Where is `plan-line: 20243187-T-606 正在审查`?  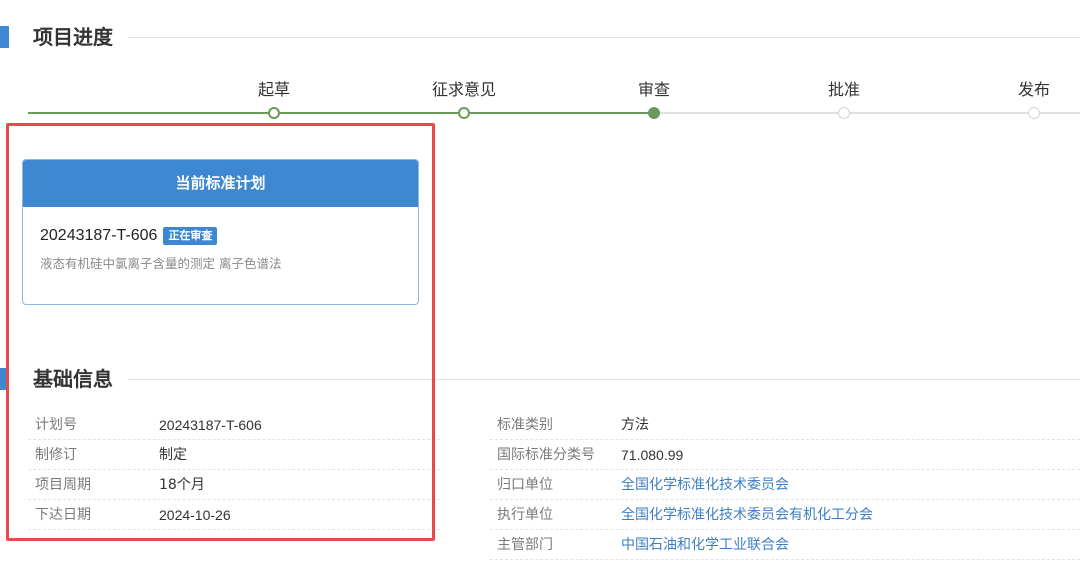 plan-line: 20243187-T-606 正在审查 is located at coordinates (220, 236).